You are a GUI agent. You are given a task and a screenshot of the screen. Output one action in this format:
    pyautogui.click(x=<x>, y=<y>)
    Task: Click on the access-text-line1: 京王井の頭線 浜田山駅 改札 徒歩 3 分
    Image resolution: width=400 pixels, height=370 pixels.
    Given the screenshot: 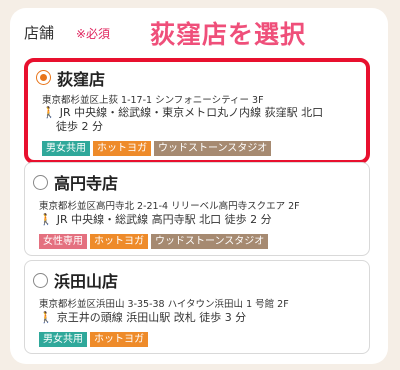 What is the action you would take?
    pyautogui.click(x=151, y=317)
    